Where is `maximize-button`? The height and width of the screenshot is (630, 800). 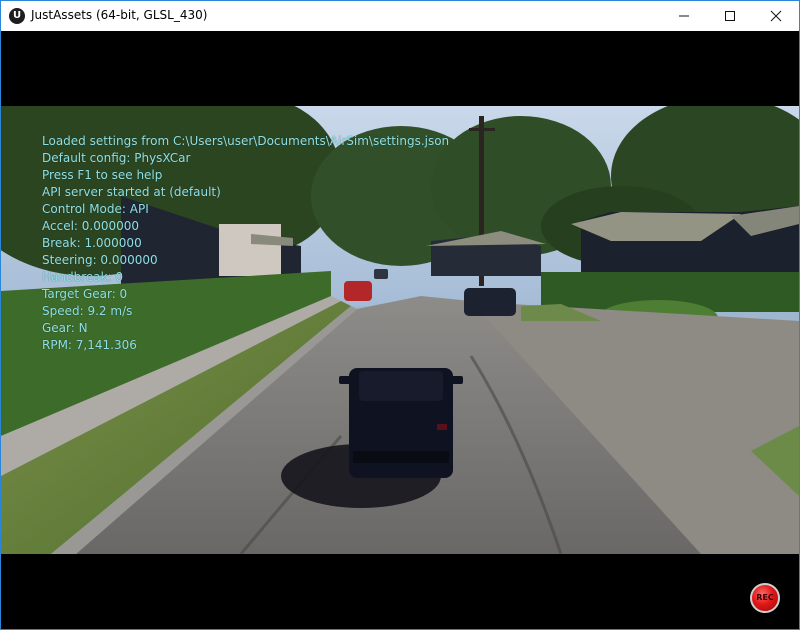 maximize-button is located at coordinates (730, 16).